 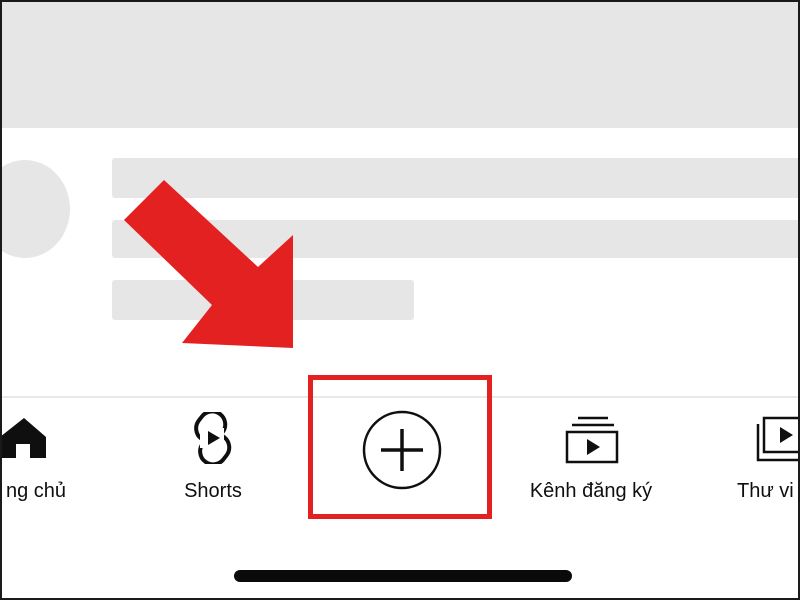 I want to click on red-arrow-pointer-icon, so click(x=208, y=264).